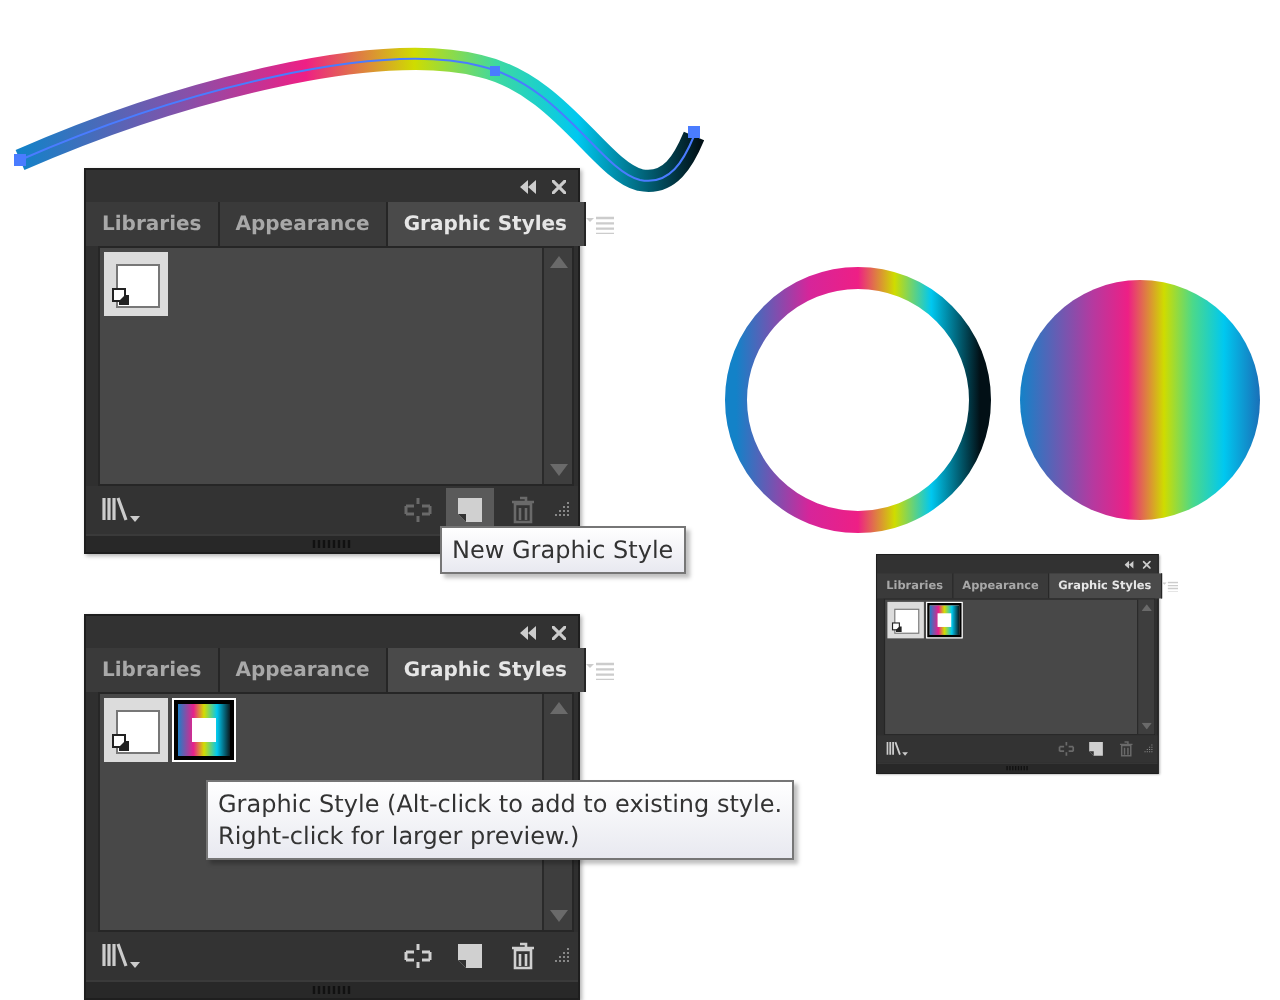 The width and height of the screenshot is (1280, 1000). What do you see at coordinates (563, 550) in the screenshot?
I see `tooltip: New Graphic Style` at bounding box center [563, 550].